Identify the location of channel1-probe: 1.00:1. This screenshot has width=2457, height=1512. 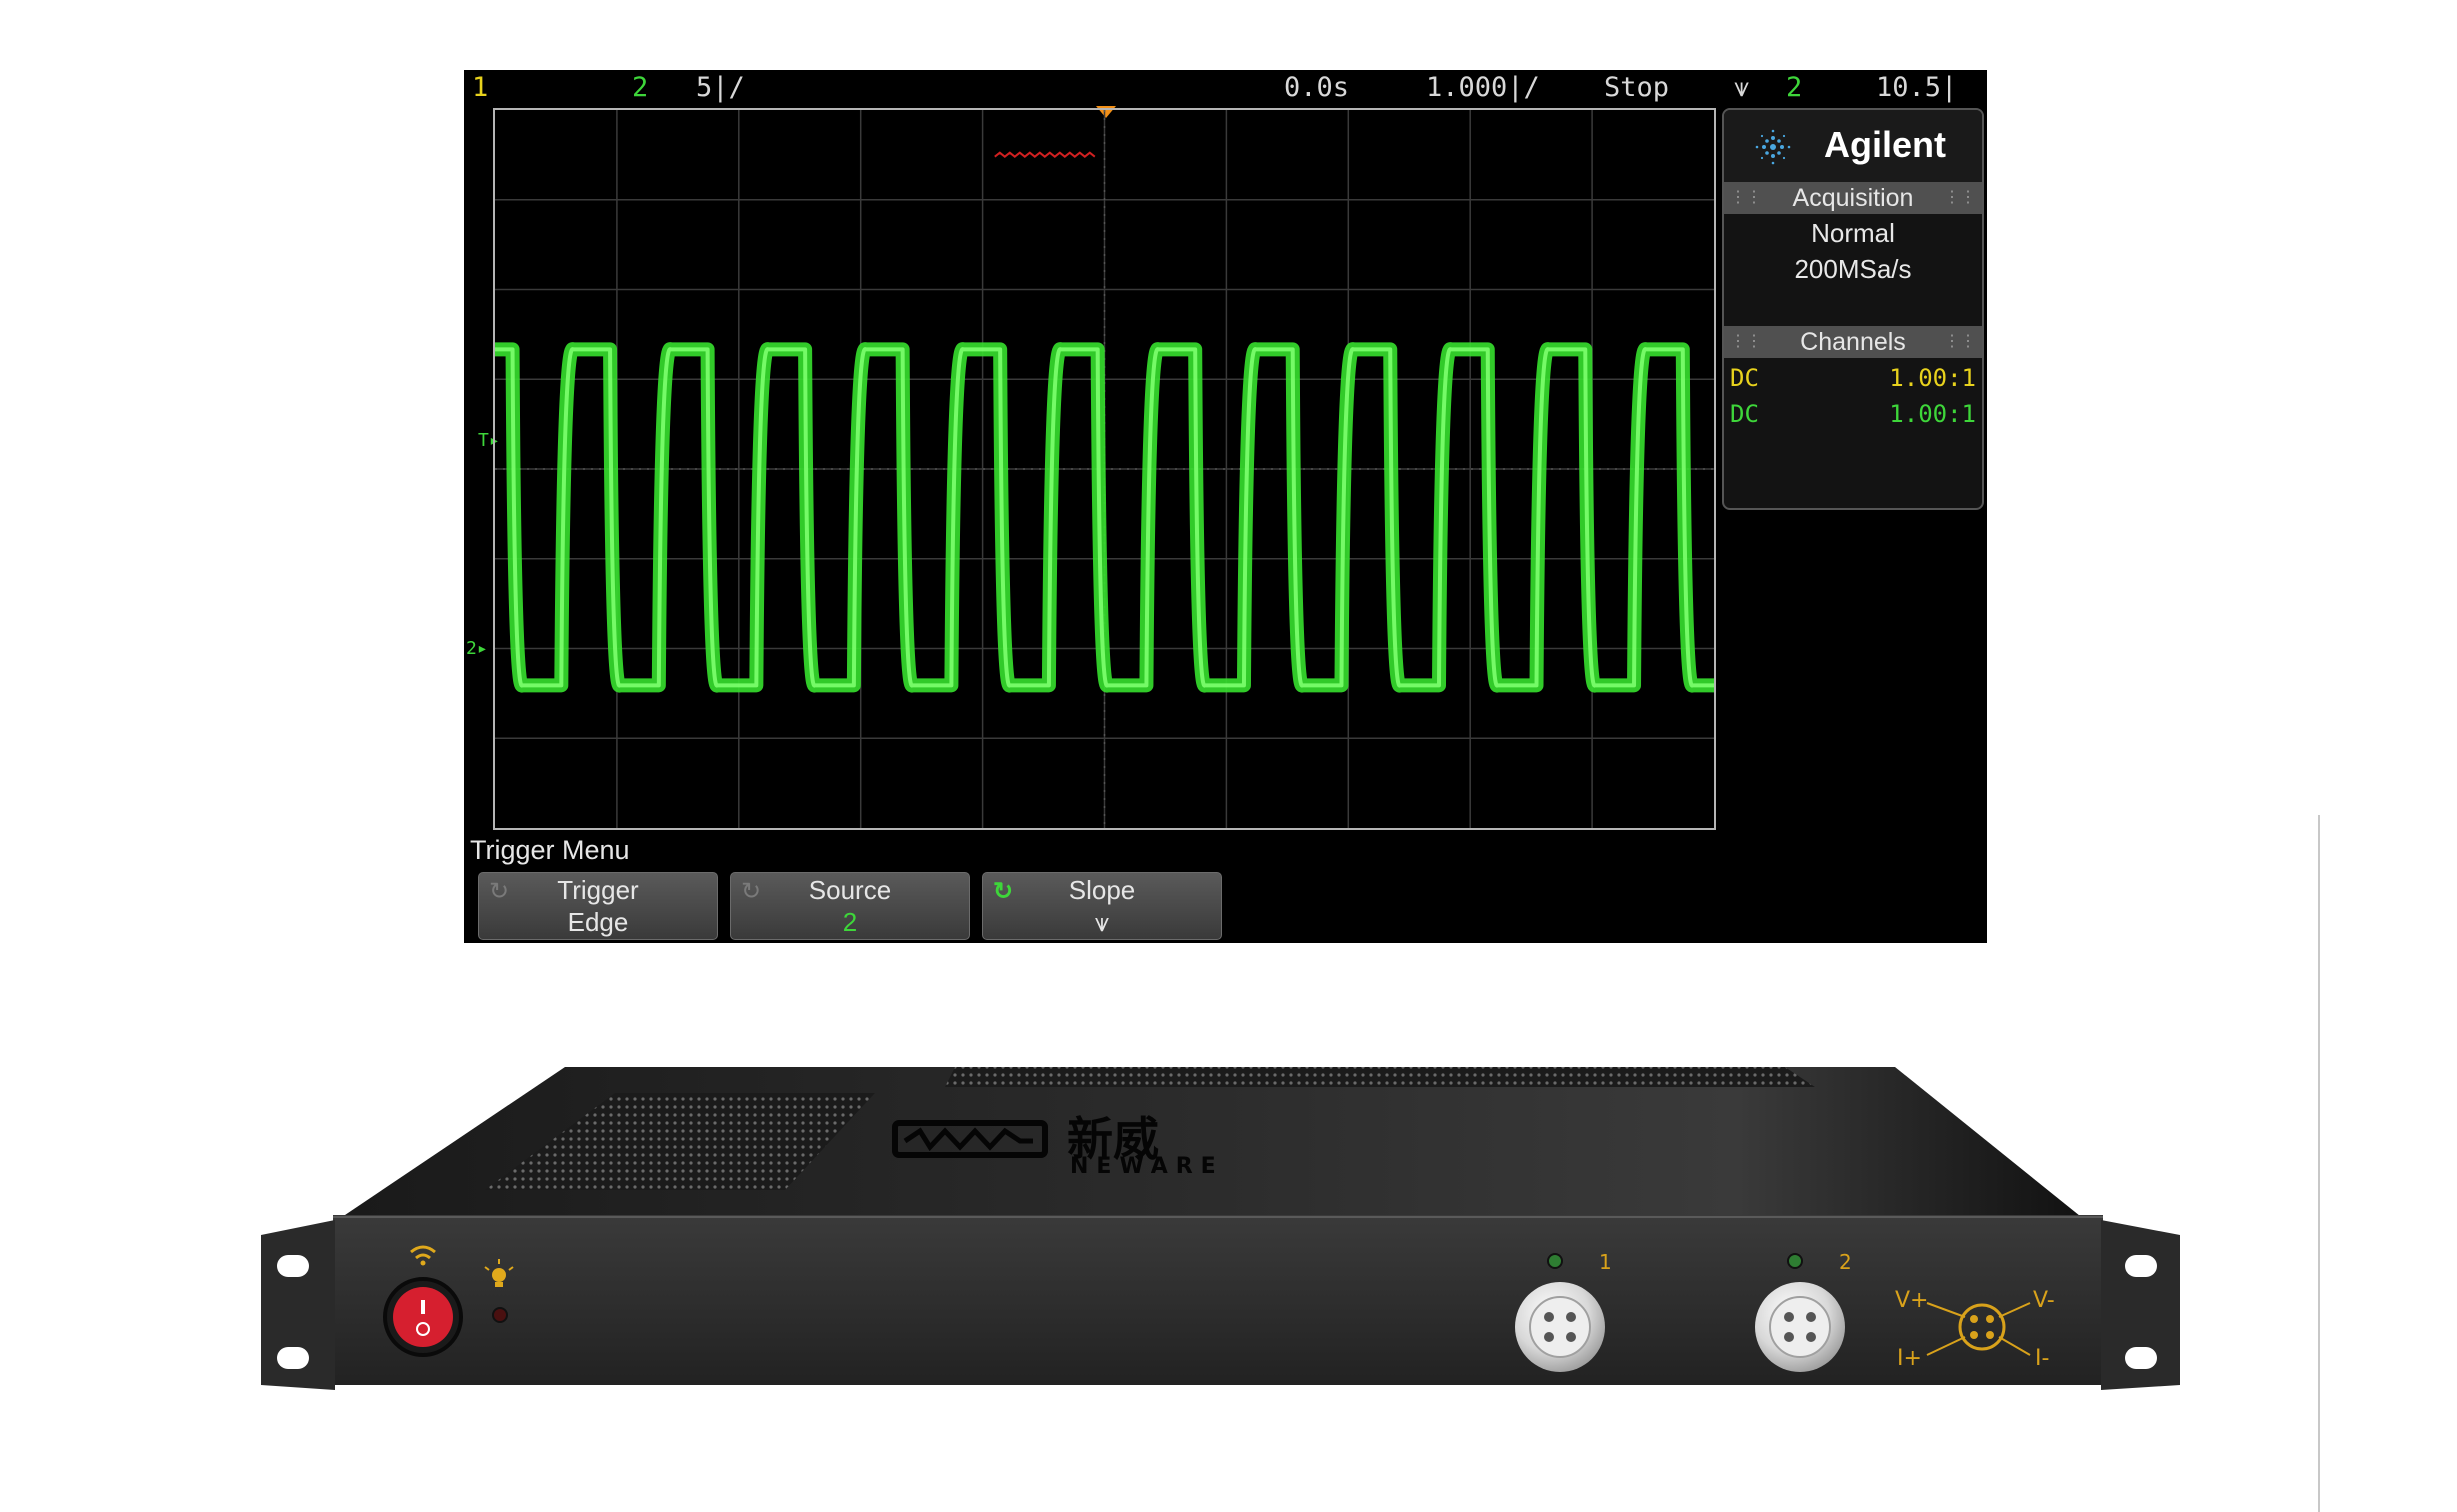
(1932, 378).